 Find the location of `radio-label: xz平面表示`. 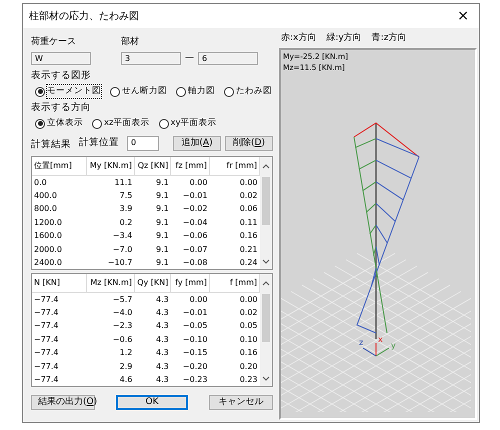

radio-label: xz平面表示 is located at coordinates (127, 123).